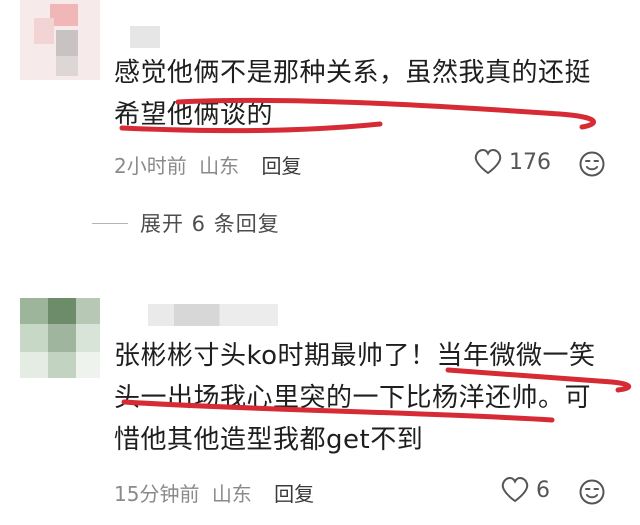 The image size is (640, 525). Describe the element at coordinates (353, 94) in the screenshot. I see `comment-text: 感觉他俩不是那种关系，虽然我真的还挺 希望他俩谈的` at that location.